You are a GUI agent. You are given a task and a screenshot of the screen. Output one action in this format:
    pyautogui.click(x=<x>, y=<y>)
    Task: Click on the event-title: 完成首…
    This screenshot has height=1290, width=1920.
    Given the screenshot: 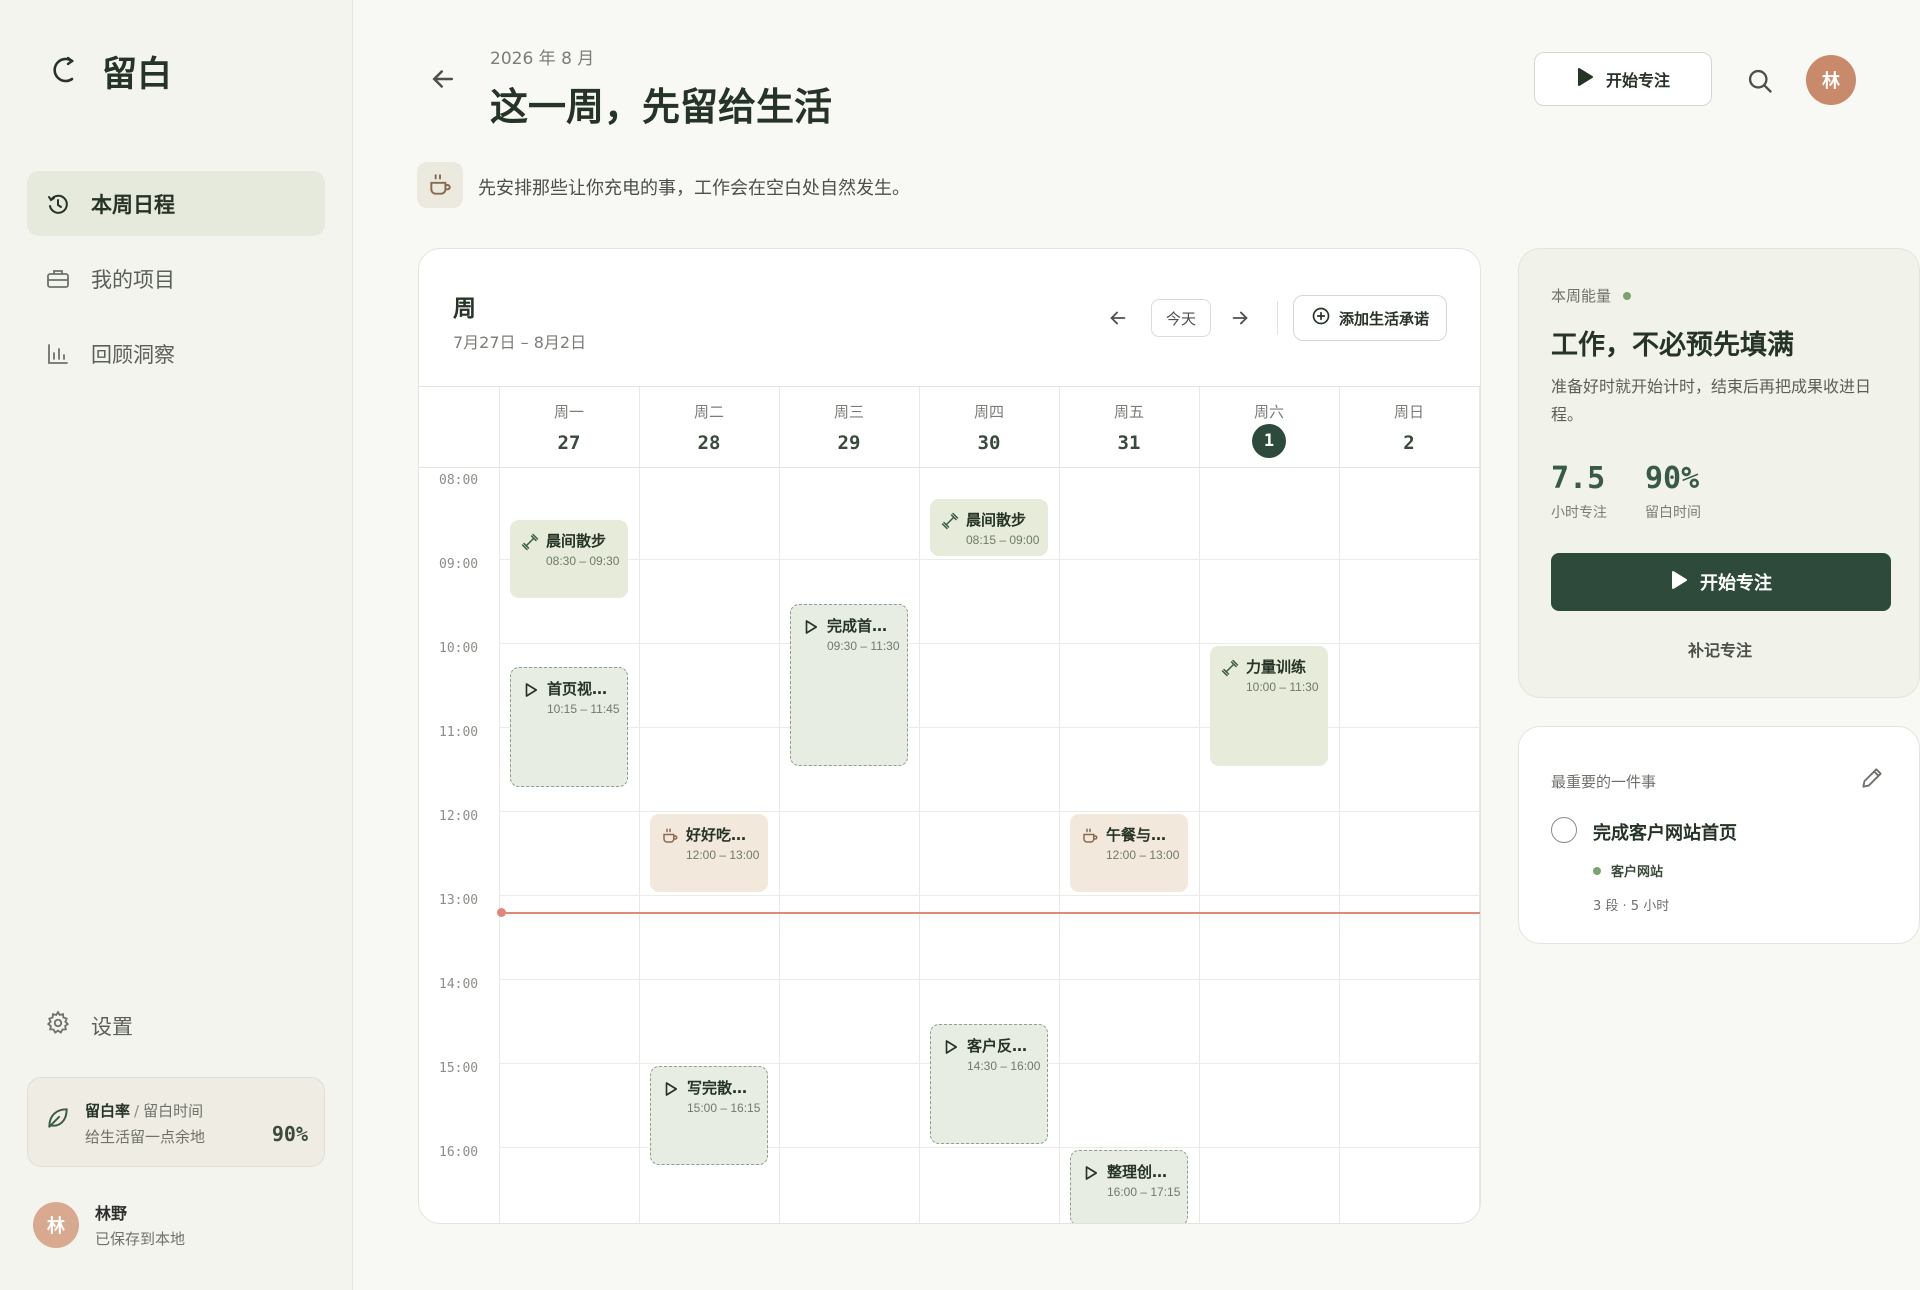 What is the action you would take?
    pyautogui.click(x=857, y=626)
    